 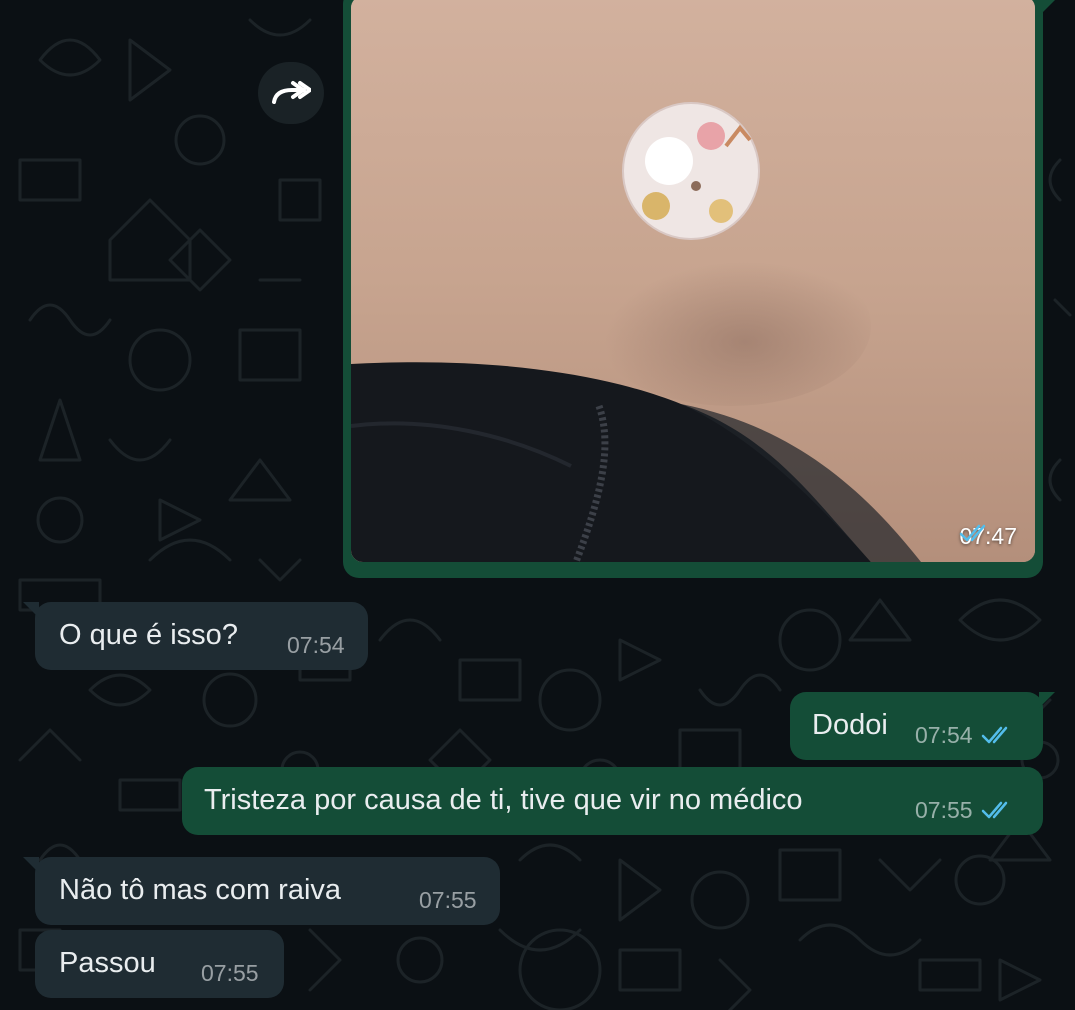 I want to click on message-text: Passou, so click(x=107, y=963).